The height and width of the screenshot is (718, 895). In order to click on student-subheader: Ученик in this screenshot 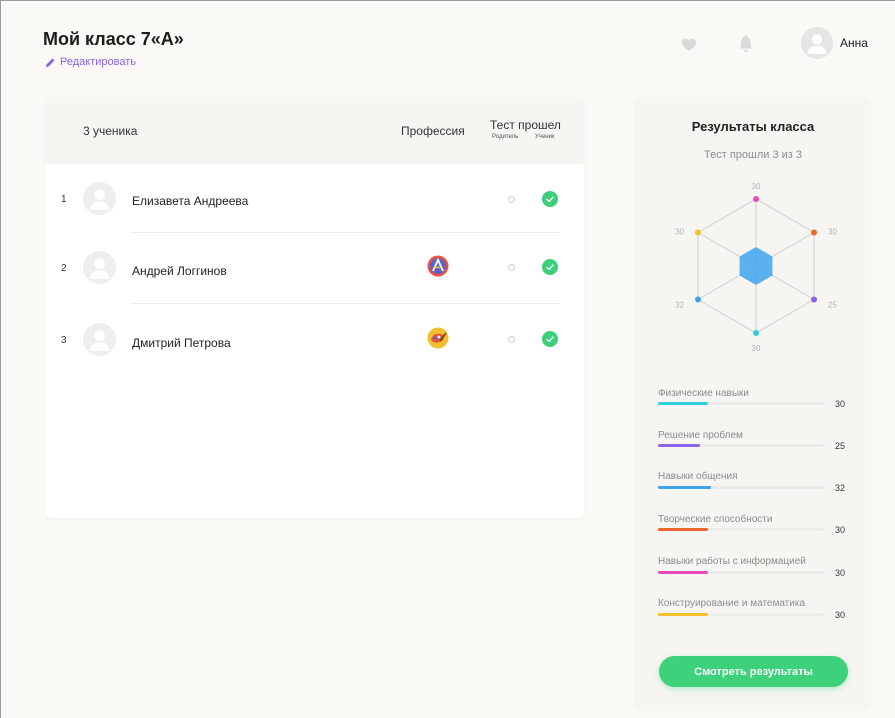, I will do `click(545, 137)`.